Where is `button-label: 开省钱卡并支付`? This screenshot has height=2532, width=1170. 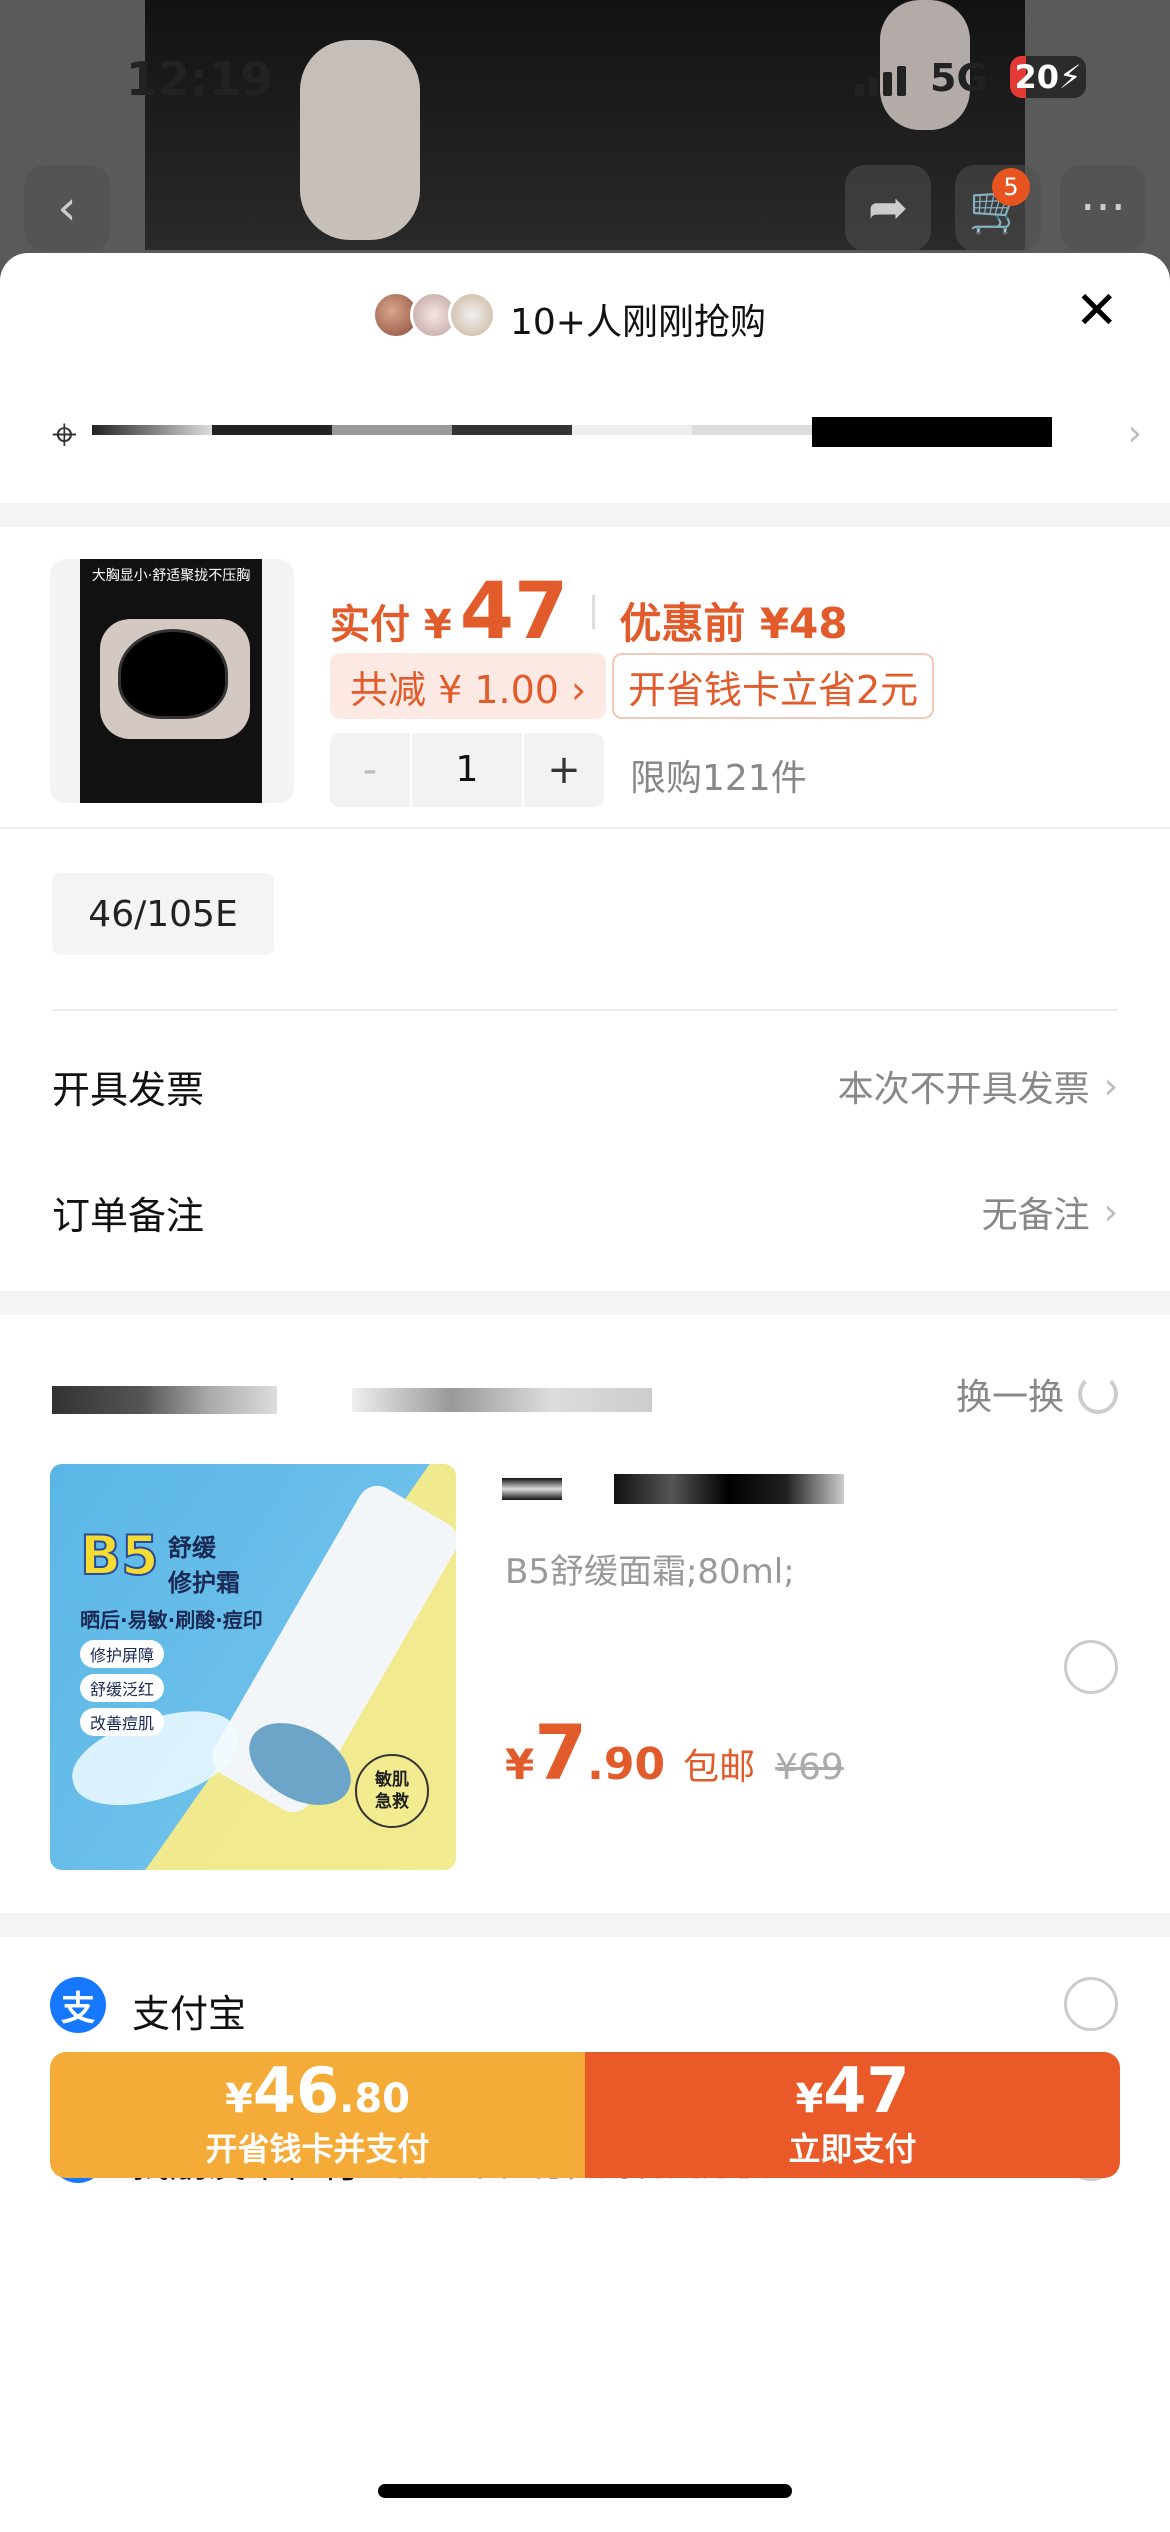 button-label: 开省钱卡并支付 is located at coordinates (317, 2149).